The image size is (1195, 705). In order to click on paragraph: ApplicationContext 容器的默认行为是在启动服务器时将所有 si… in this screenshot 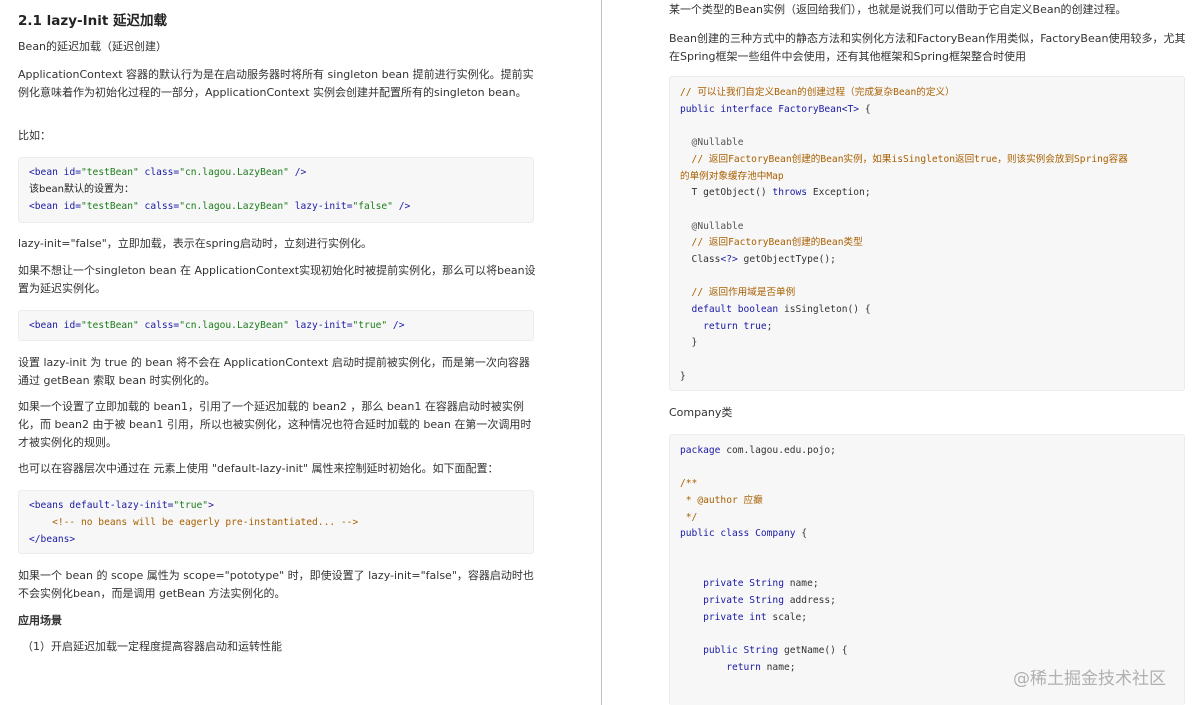, I will do `click(276, 83)`.